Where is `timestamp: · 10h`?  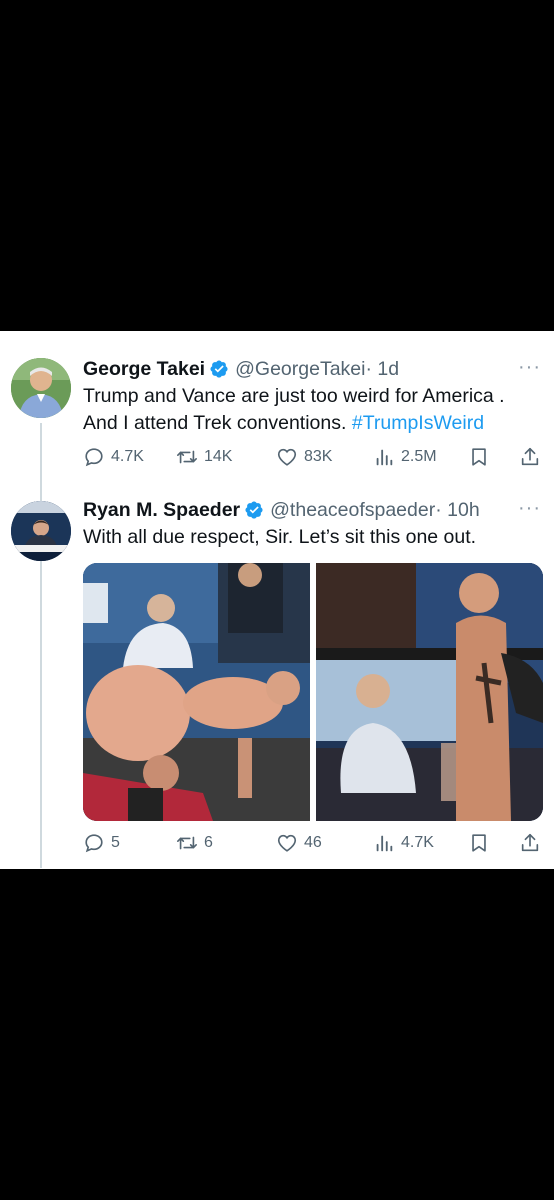 timestamp: · 10h is located at coordinates (457, 510).